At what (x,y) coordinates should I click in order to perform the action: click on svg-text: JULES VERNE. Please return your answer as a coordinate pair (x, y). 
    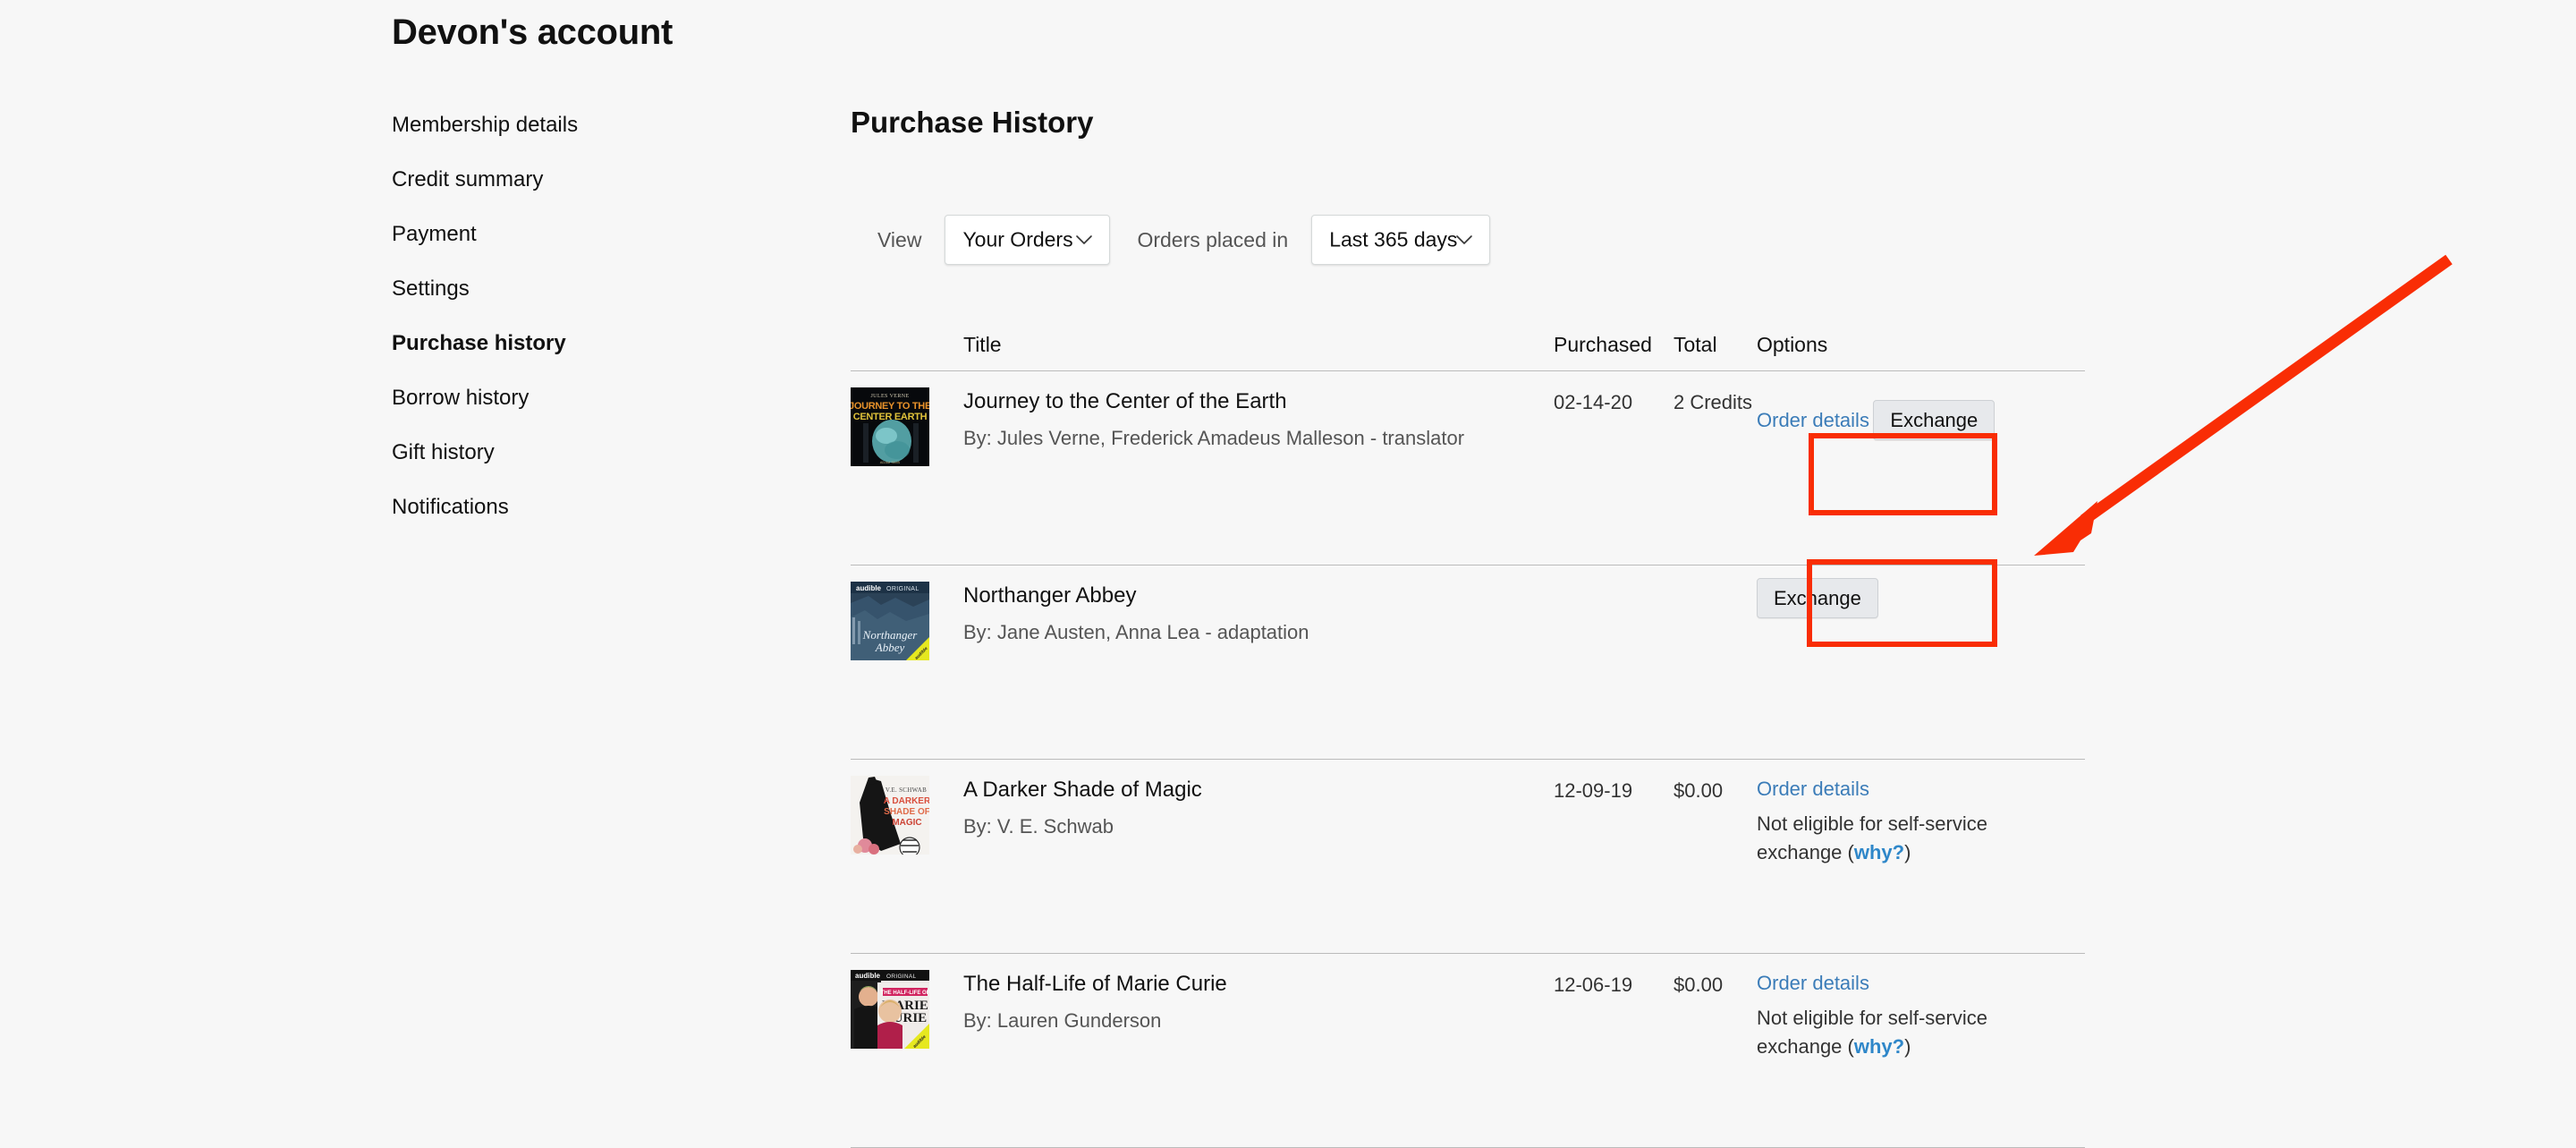
    Looking at the image, I should click on (889, 396).